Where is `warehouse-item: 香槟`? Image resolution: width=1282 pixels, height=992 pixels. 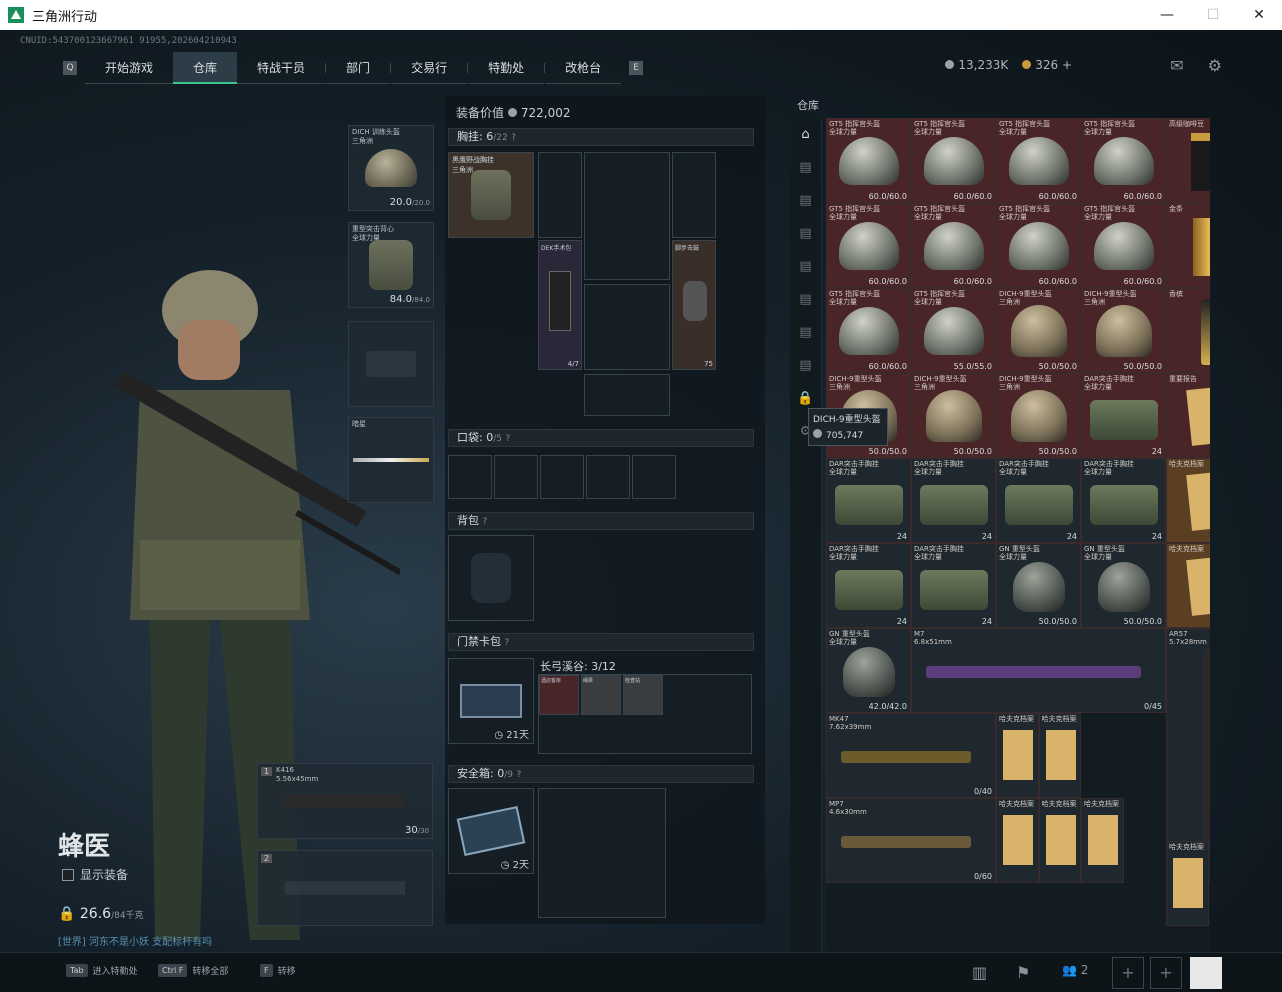
warehouse-item: 香槟 is located at coordinates (1188, 330).